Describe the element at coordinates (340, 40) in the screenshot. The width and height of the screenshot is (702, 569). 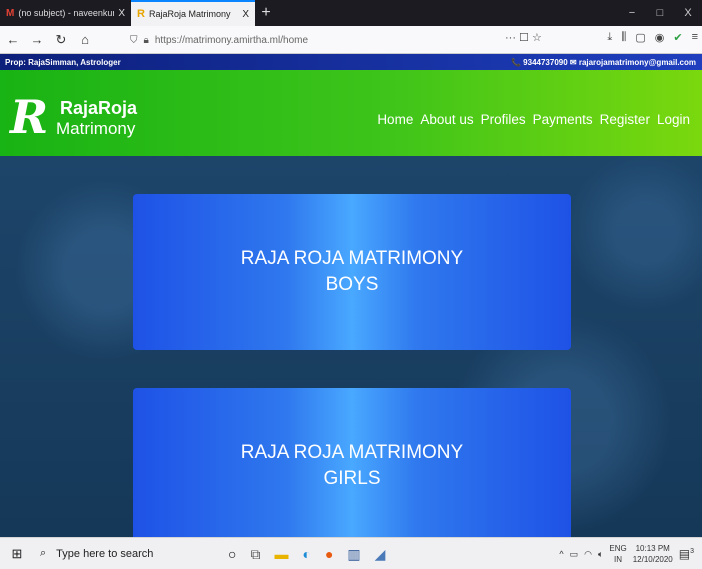
I see `url-bar: ⛉ 🔒︎ https://matrimony.amirtha.ml/home` at that location.